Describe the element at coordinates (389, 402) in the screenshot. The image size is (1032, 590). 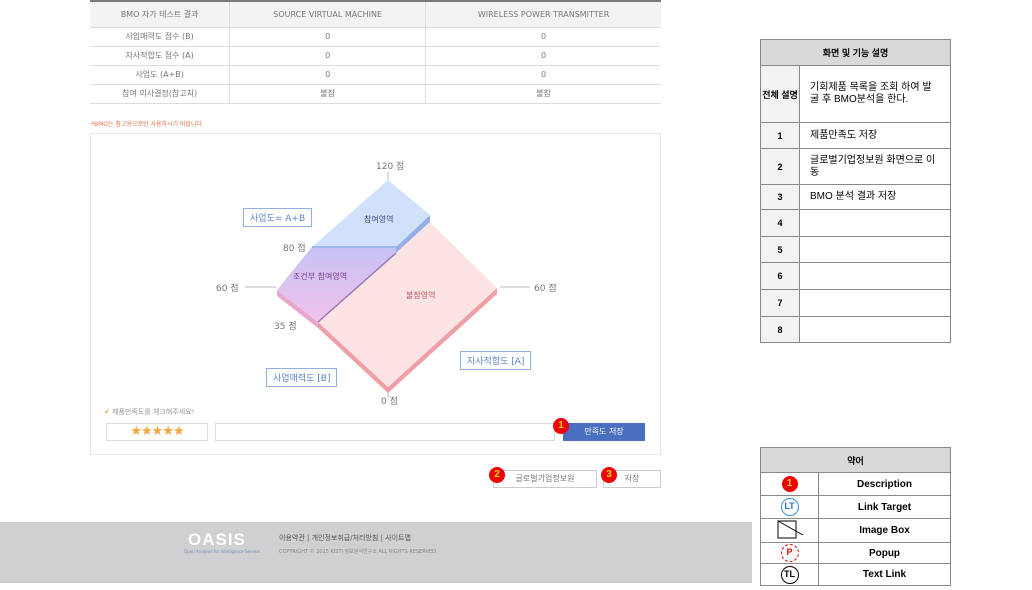
I see `label-0: 0 점` at that location.